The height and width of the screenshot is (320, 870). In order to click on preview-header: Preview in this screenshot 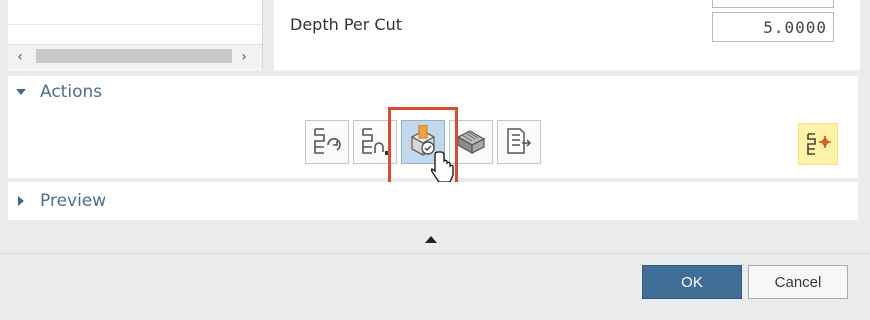, I will do `click(61, 201)`.